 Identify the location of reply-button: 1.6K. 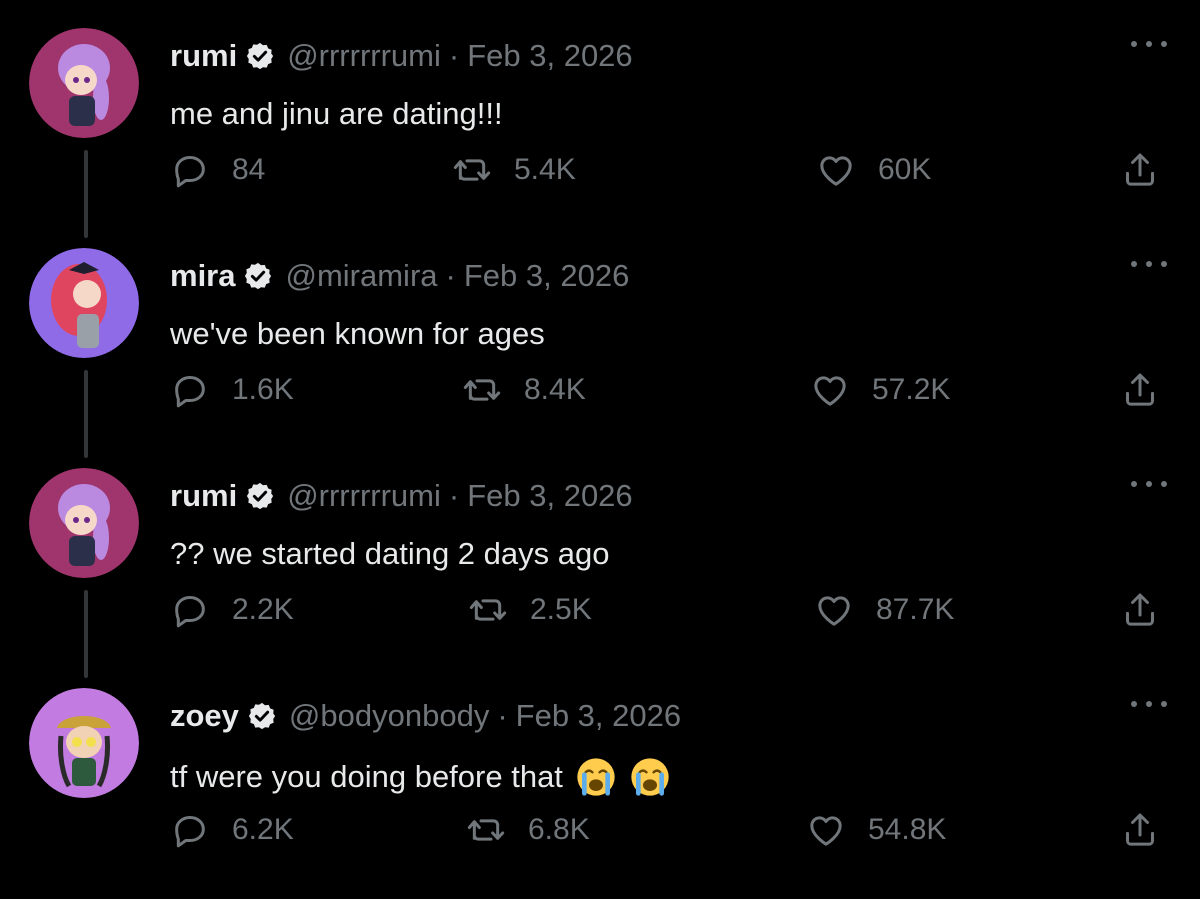
(232, 390).